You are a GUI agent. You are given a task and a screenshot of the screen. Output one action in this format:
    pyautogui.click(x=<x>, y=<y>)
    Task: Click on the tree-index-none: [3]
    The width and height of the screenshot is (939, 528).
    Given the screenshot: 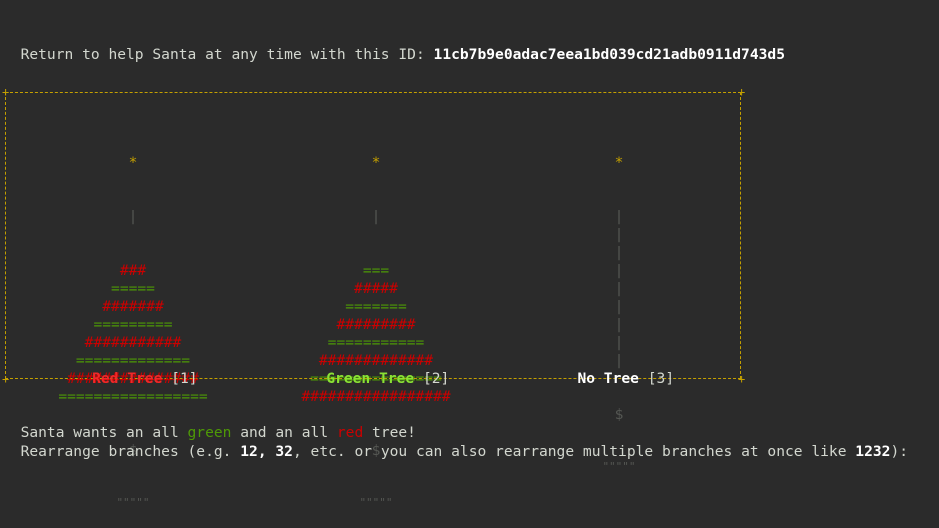 What is the action you would take?
    pyautogui.click(x=661, y=378)
    